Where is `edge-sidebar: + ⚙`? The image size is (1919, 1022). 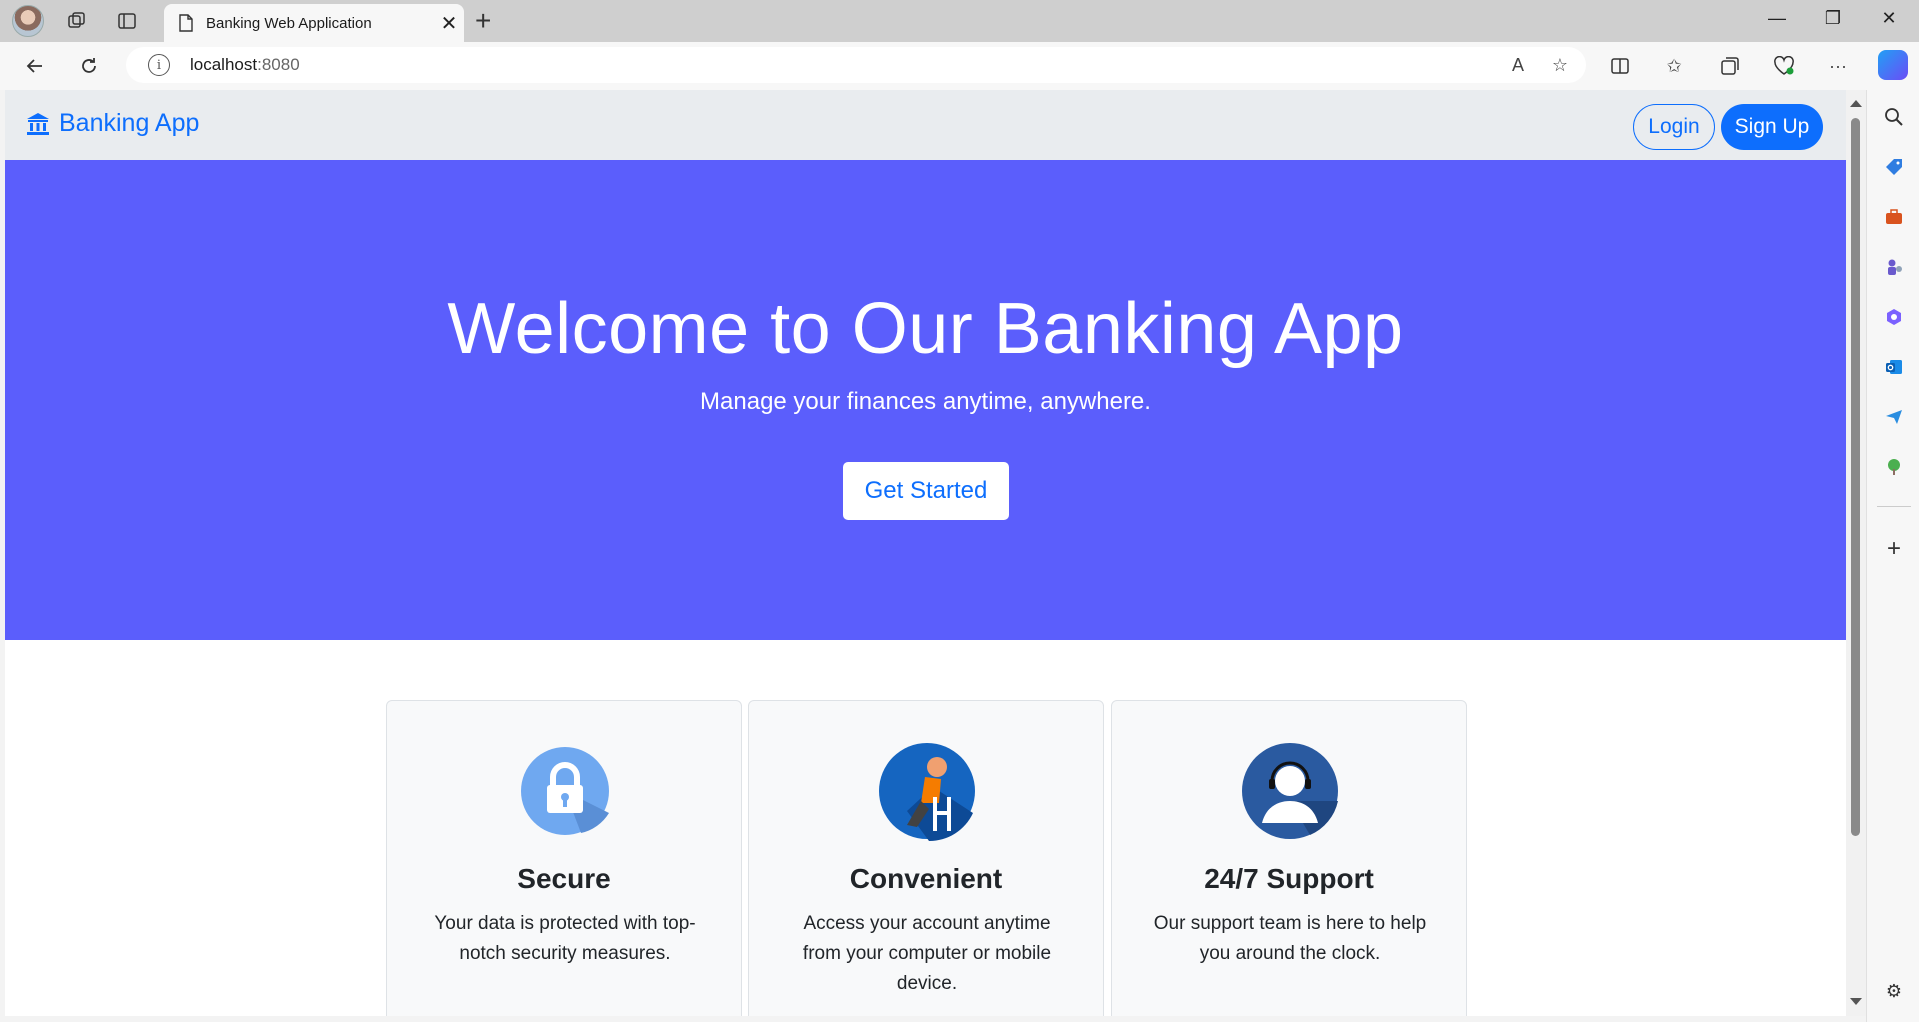 edge-sidebar: + ⚙ is located at coordinates (1892, 556).